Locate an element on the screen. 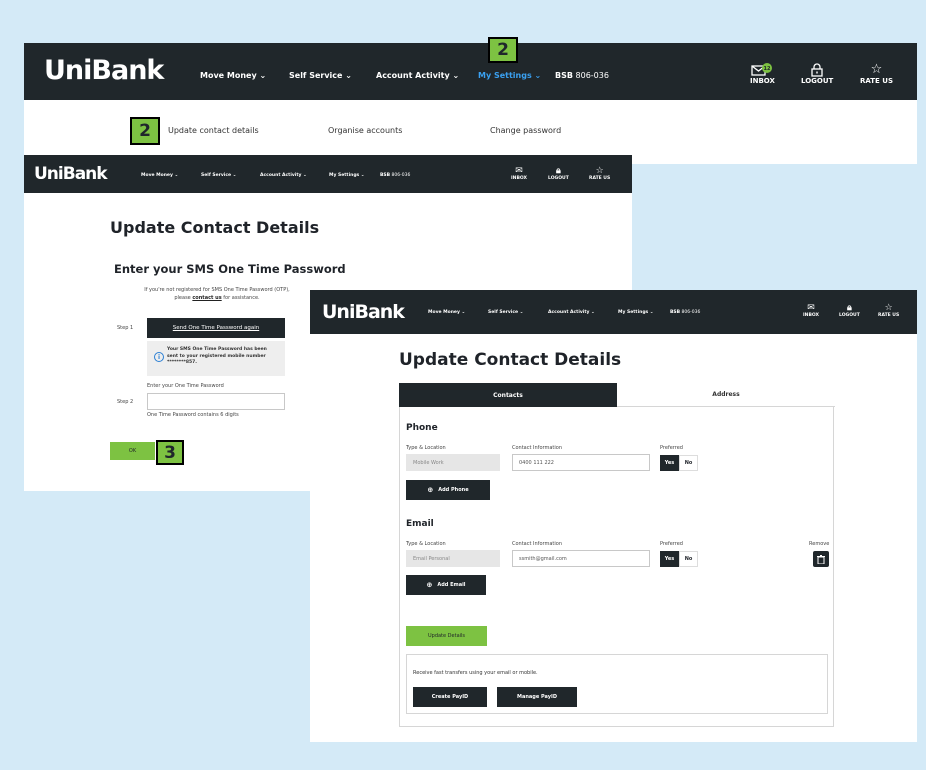 Image resolution: width=926 pixels, height=770 pixels. email-preferred-no: No is located at coordinates (688, 559).